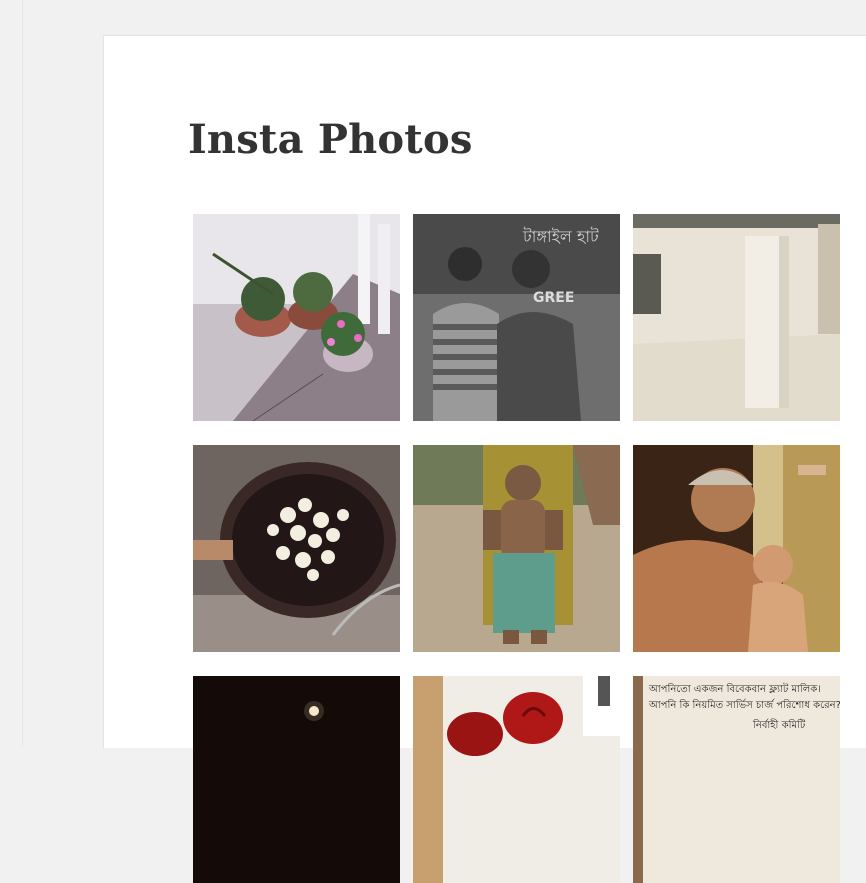 Image resolution: width=866 pixels, height=883 pixels. I want to click on photo-red-roses, so click(516, 779).